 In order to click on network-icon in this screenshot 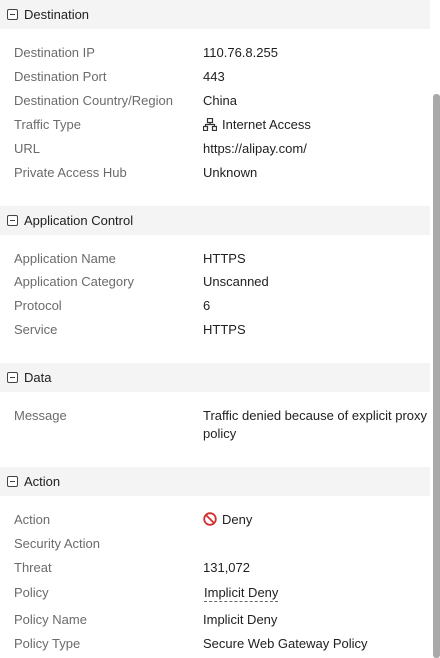, I will do `click(210, 125)`.